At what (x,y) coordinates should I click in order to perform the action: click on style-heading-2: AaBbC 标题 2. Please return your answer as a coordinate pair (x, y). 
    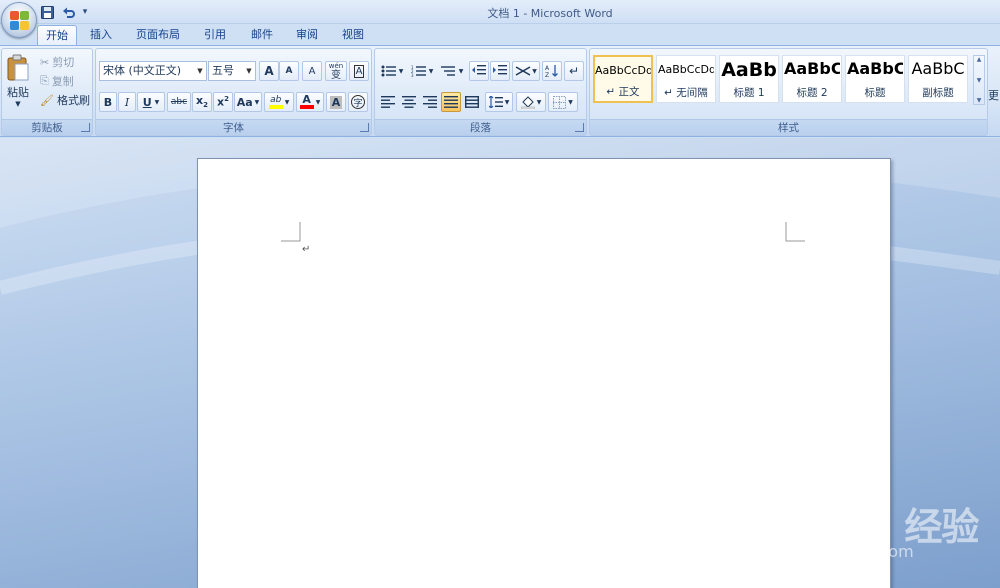
    Looking at the image, I should click on (812, 79).